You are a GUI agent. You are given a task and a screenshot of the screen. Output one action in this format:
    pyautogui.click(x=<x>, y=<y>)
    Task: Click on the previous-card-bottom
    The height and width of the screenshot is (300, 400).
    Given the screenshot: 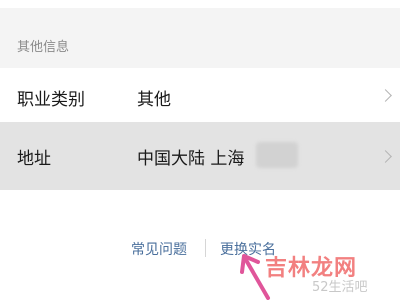 What is the action you would take?
    pyautogui.click(x=200, y=4)
    